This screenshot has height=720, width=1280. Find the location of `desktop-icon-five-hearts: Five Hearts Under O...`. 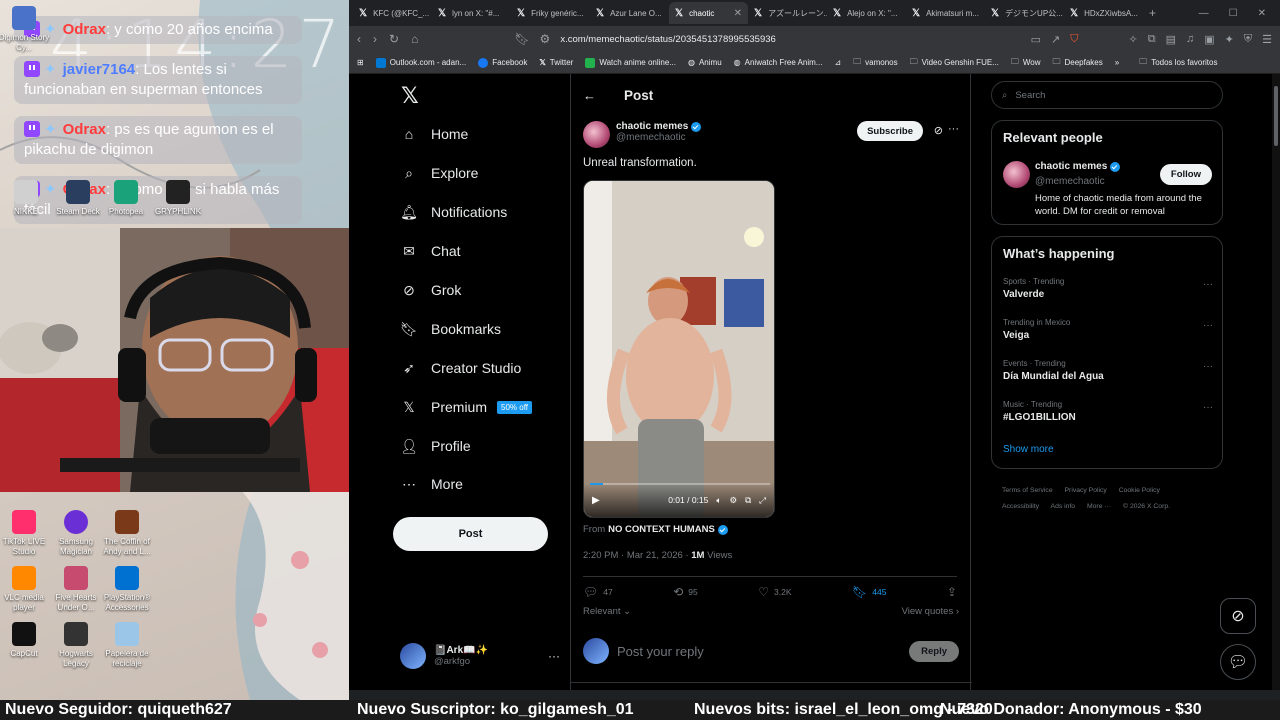

desktop-icon-five-hearts: Five Hearts Under O... is located at coordinates (76, 589).